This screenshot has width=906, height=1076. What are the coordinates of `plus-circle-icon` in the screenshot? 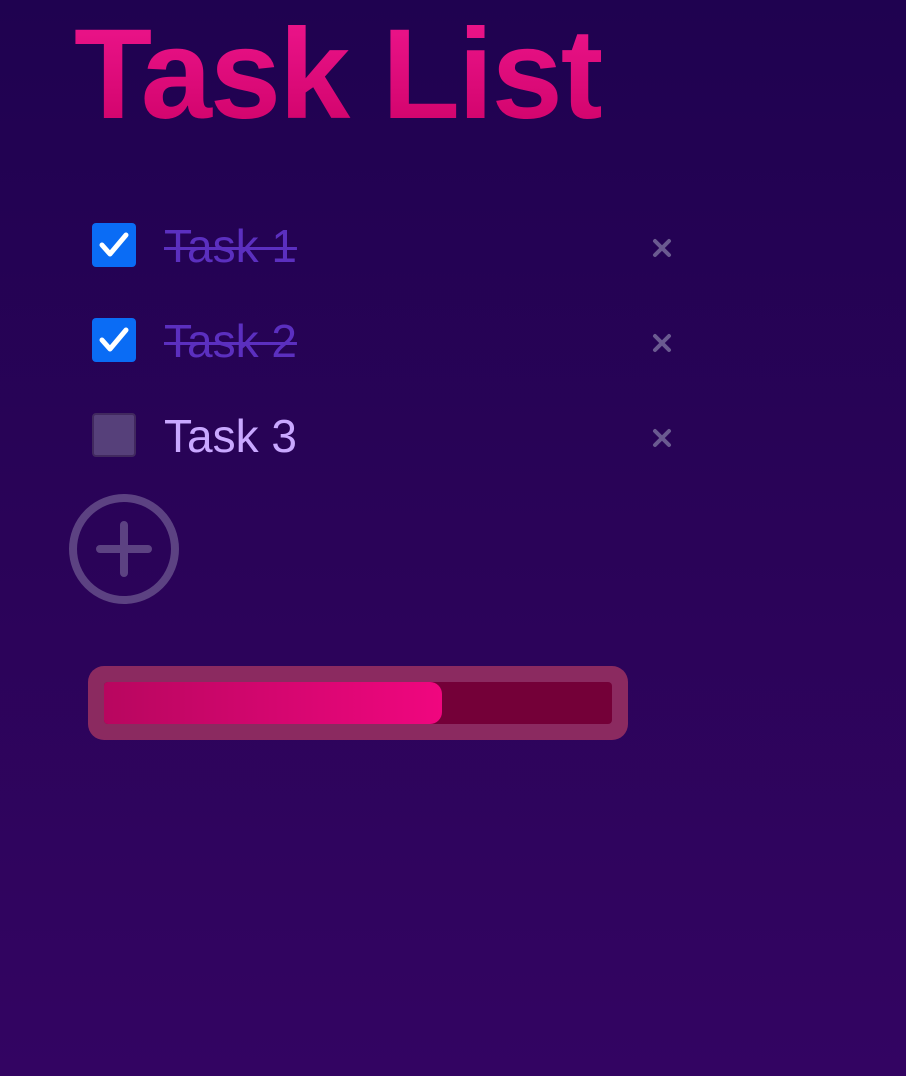 It's located at (124, 549).